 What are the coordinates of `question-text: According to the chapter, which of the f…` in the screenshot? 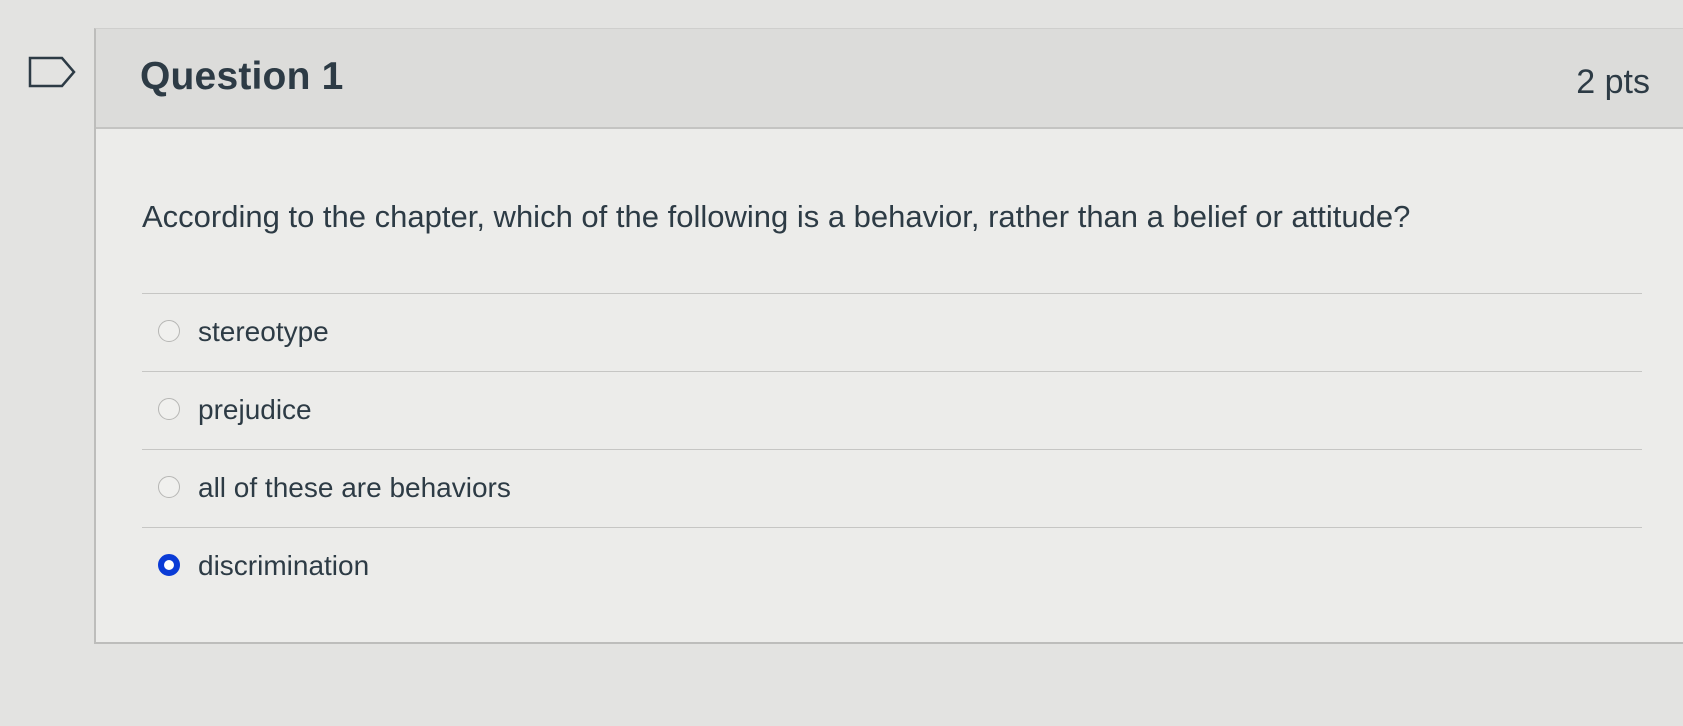 It's located at (776, 216).